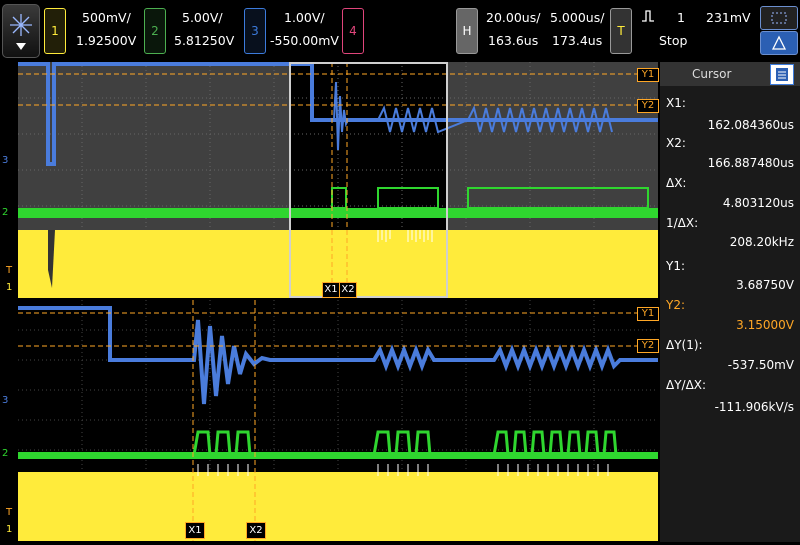  Describe the element at coordinates (765, 285) in the screenshot. I see `y1-value: 3.68750V` at that location.